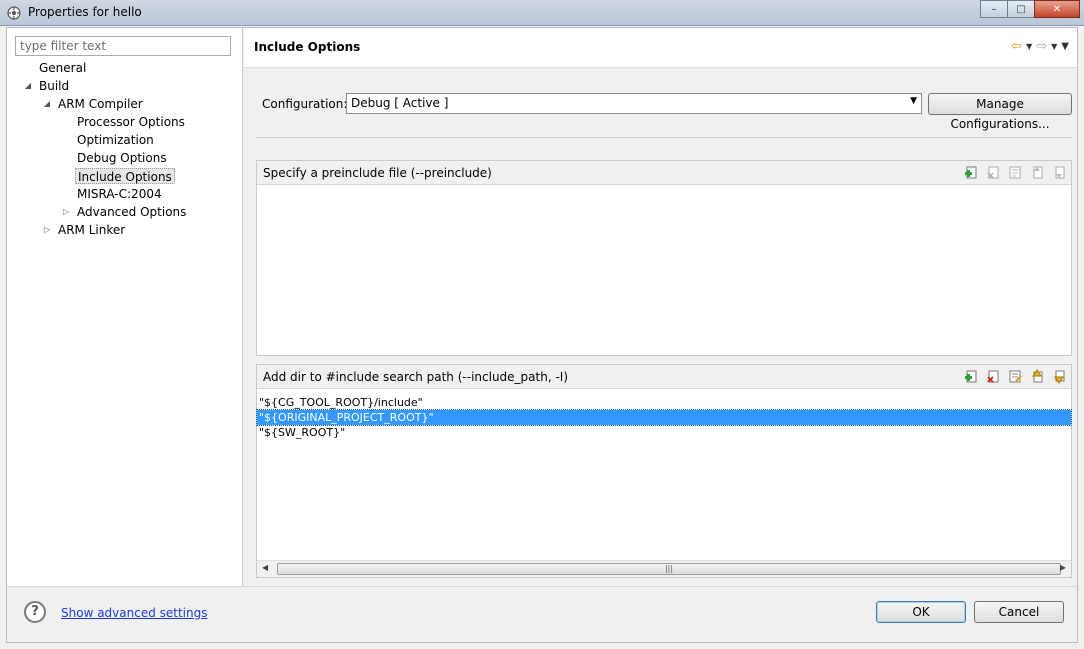 This screenshot has width=1084, height=649. What do you see at coordinates (542, 13) in the screenshot?
I see `title-bar: Properties for hello – □ ✕` at bounding box center [542, 13].